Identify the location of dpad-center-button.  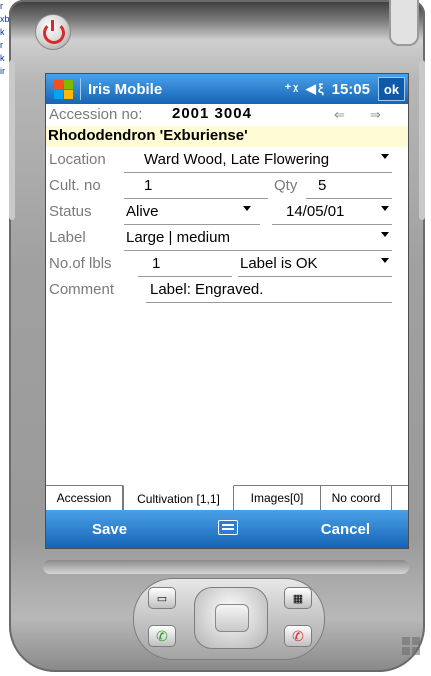
(232, 618).